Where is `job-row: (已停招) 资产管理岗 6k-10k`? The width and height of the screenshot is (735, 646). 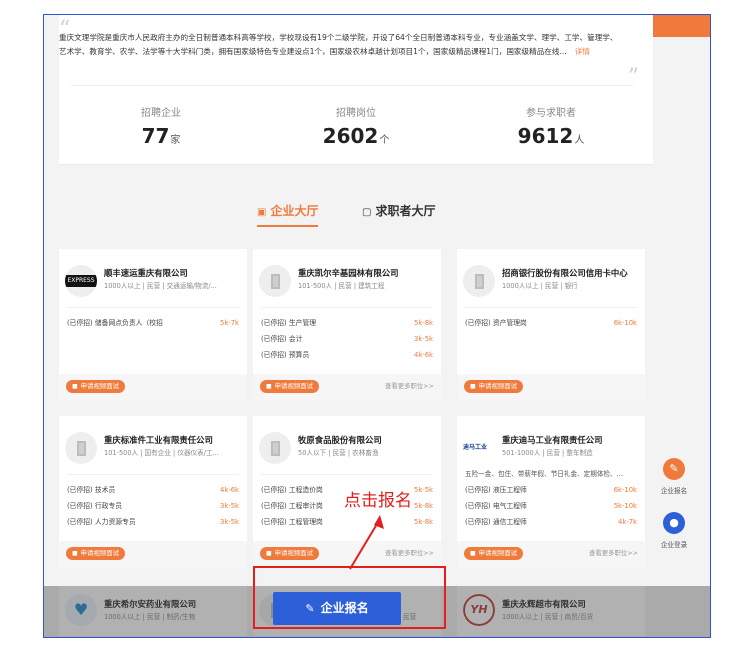 job-row: (已停招) 资产管理岗 6k-10k is located at coordinates (551, 323).